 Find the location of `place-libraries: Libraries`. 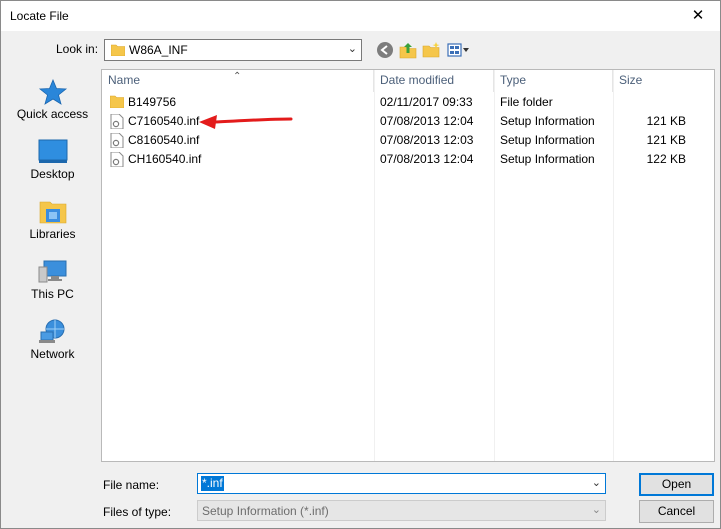

place-libraries: Libraries is located at coordinates (52, 220).